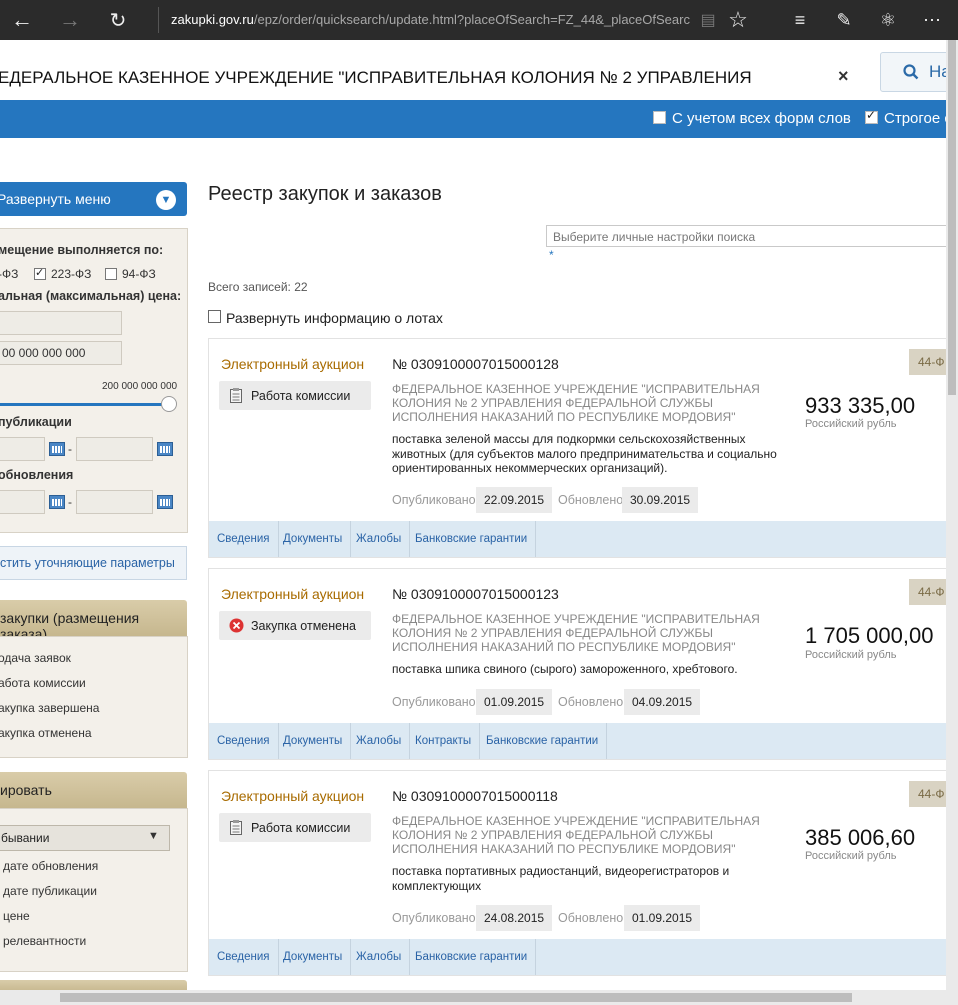 This screenshot has width=958, height=1005. I want to click on law-94-checkbox, so click(111, 274).